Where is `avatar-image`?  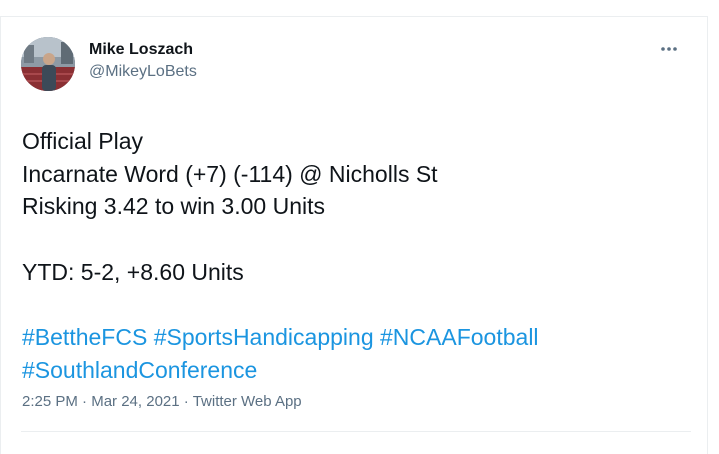 avatar-image is located at coordinates (48, 64).